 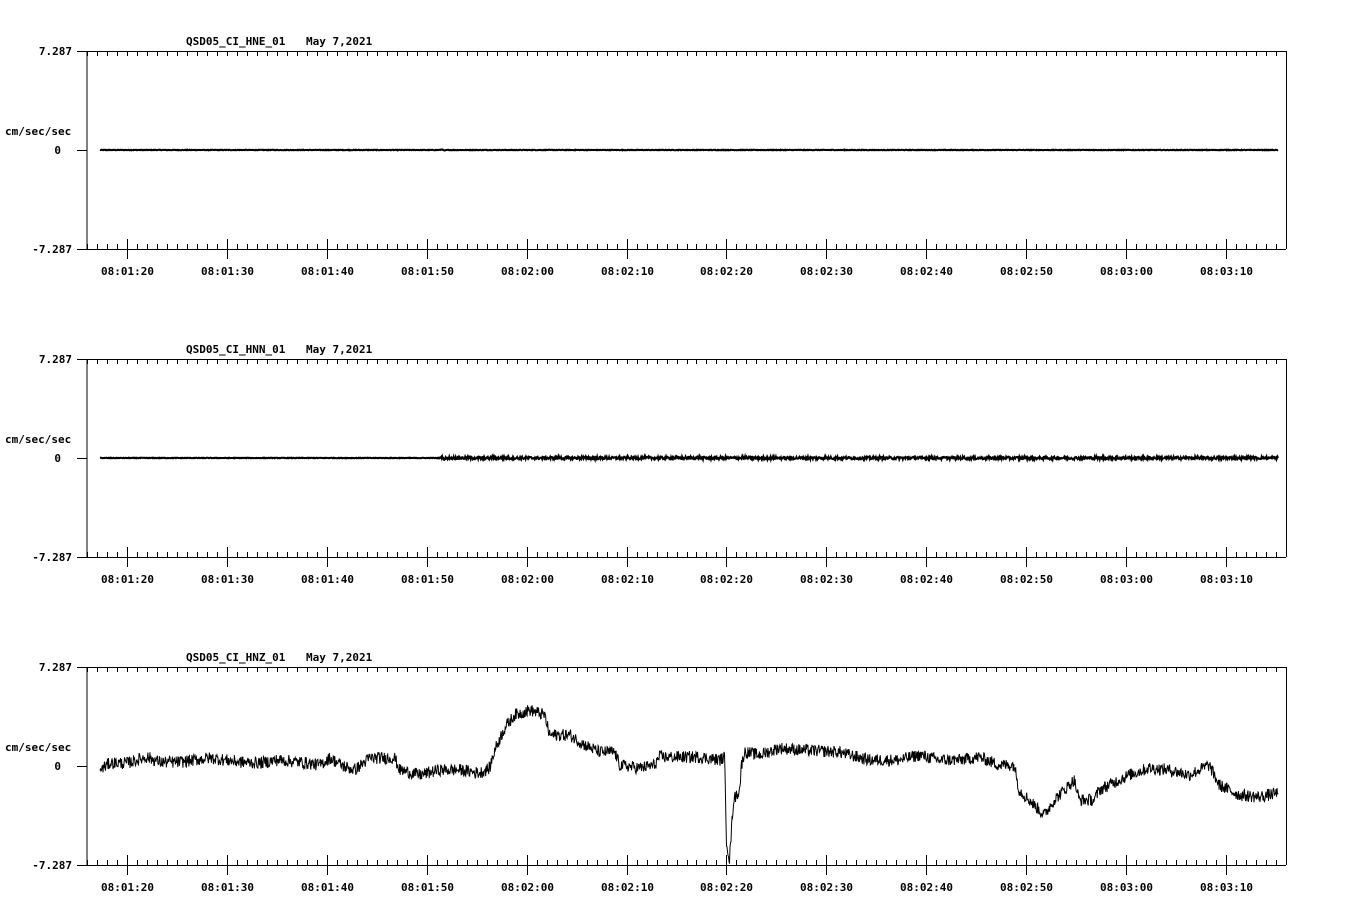 I want to click on chart-title: QSD05_CI_HNN_01, so click(x=236, y=349).